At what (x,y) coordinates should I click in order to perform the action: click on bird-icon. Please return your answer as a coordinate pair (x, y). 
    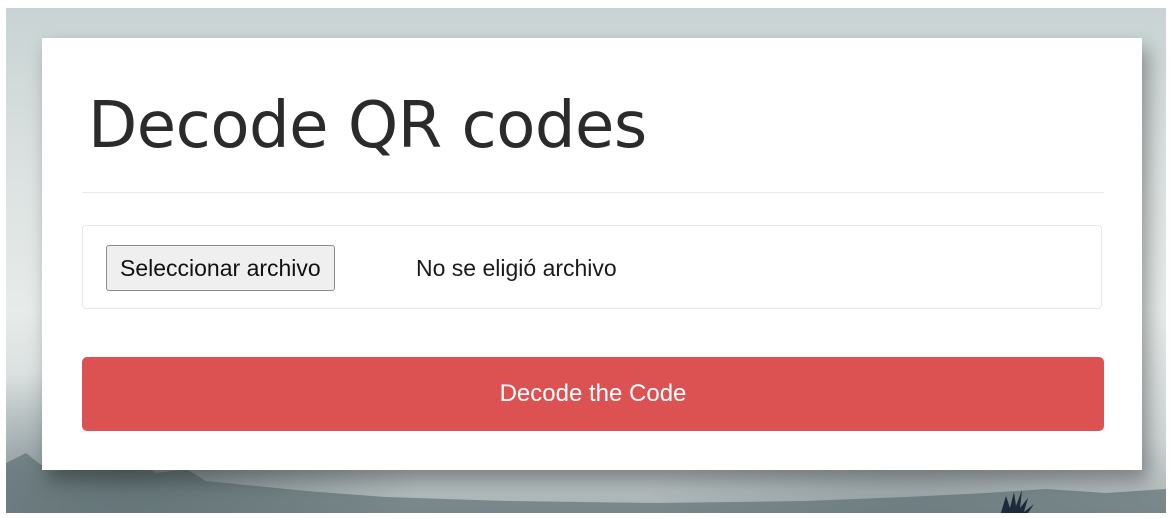
    Looking at the image, I should click on (1017, 501).